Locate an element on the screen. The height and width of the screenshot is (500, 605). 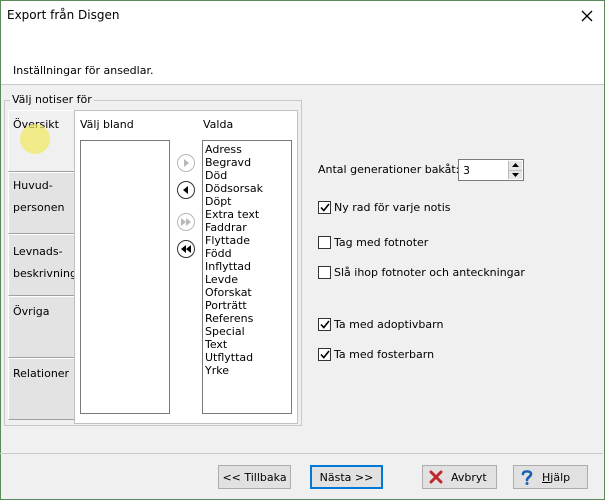
add-one-button is located at coordinates (186, 163).